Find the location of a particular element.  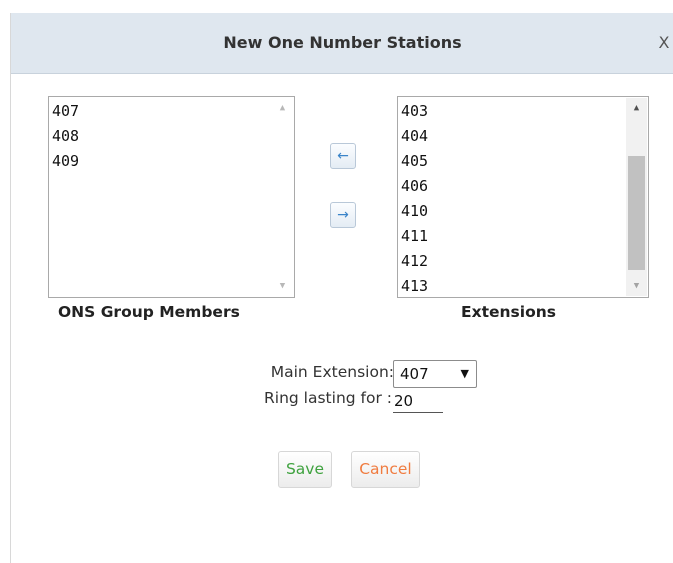

dialog-titlebar: New One Number Stations X is located at coordinates (342, 43).